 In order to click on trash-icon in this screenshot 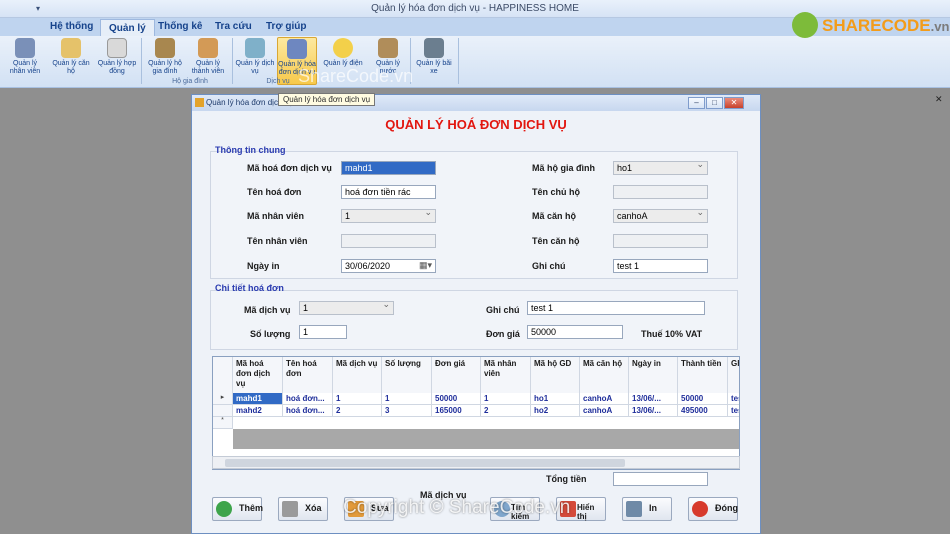, I will do `click(290, 509)`.